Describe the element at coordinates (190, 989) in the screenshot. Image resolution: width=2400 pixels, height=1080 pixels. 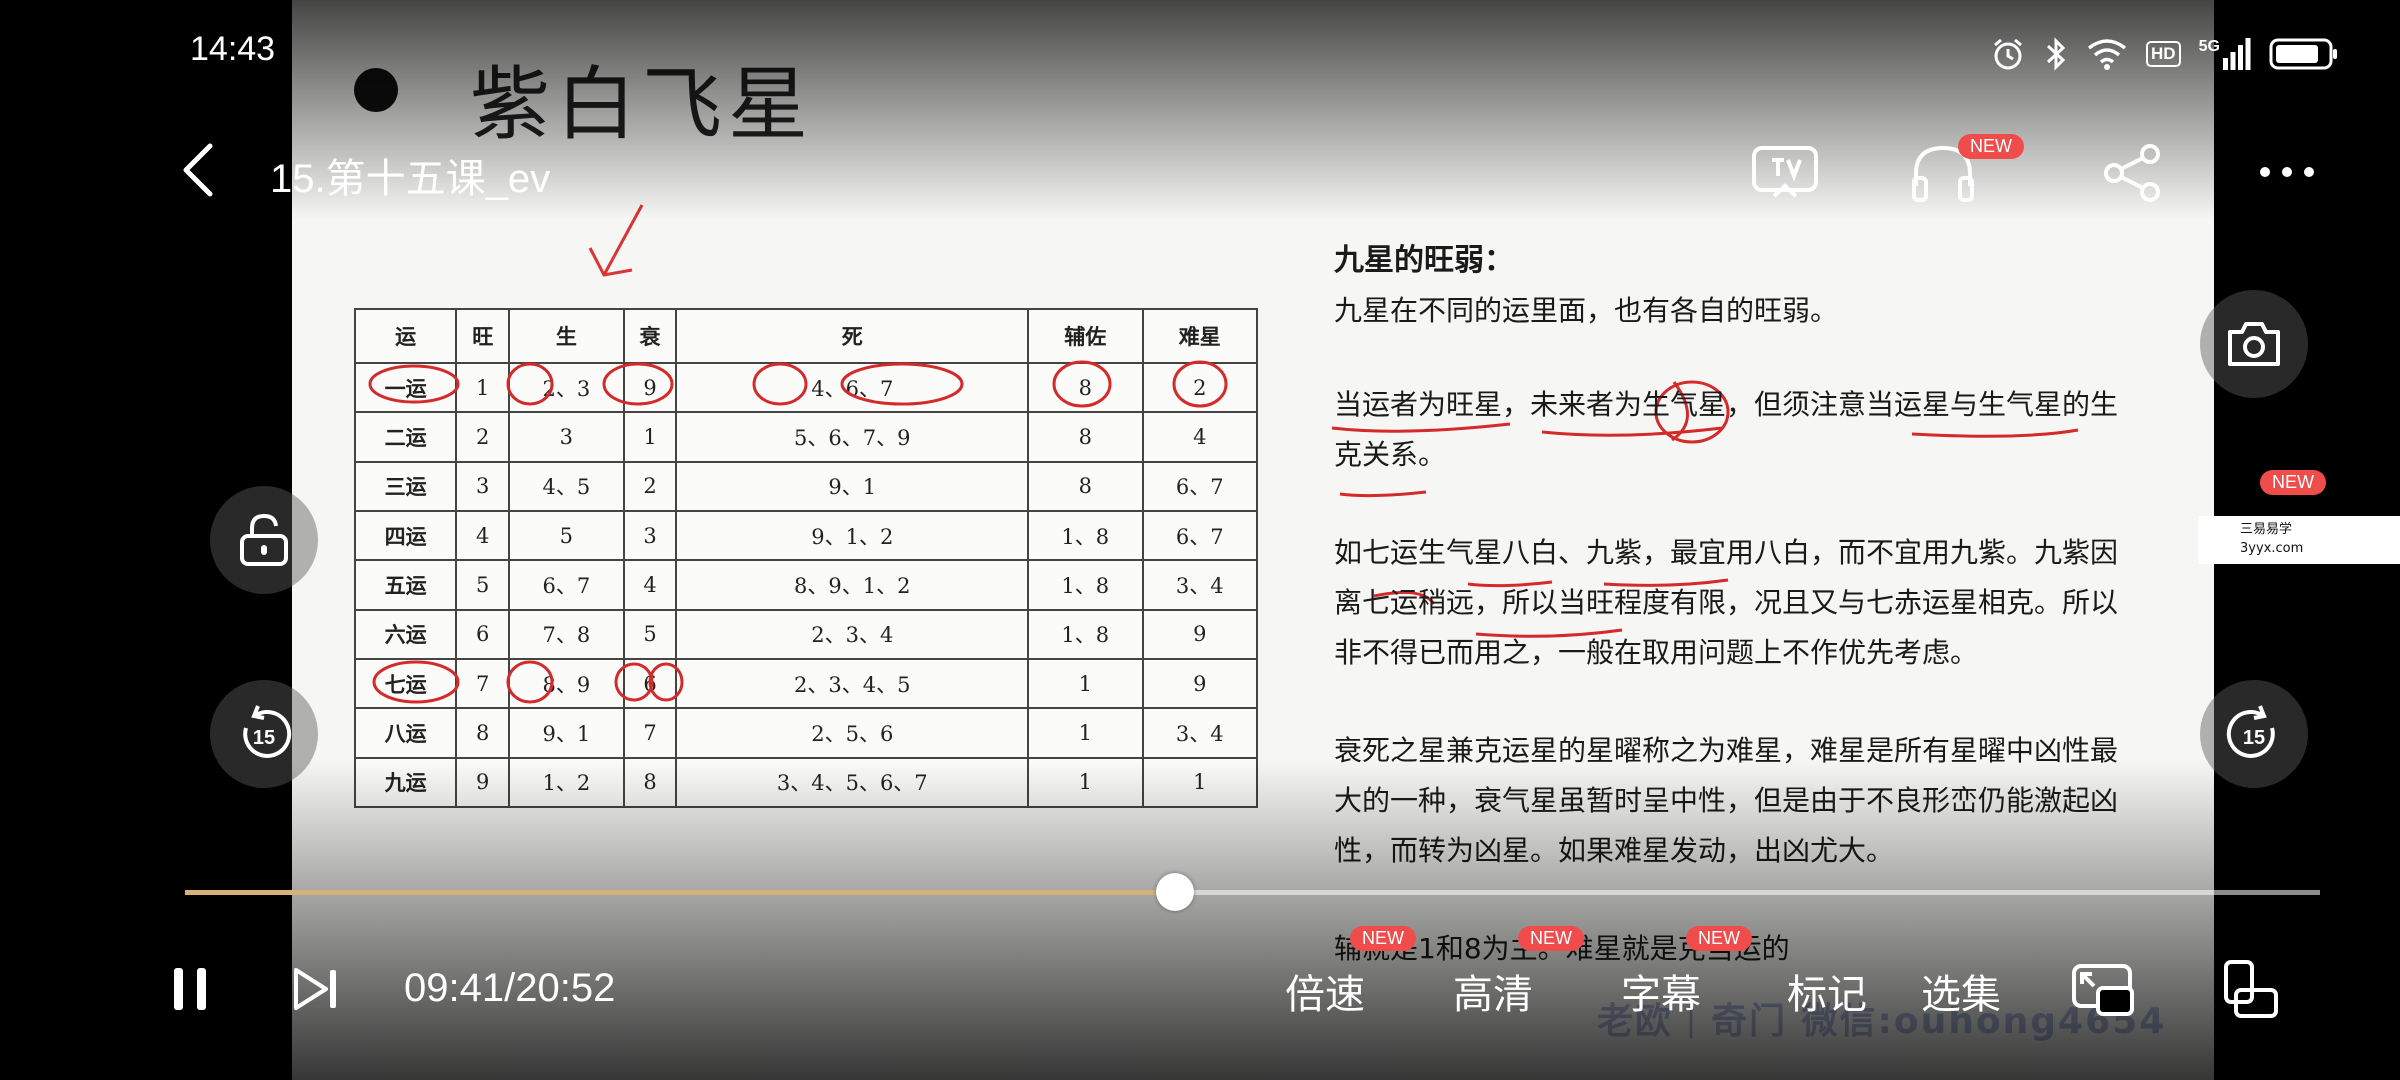
I see `pause-icon` at that location.